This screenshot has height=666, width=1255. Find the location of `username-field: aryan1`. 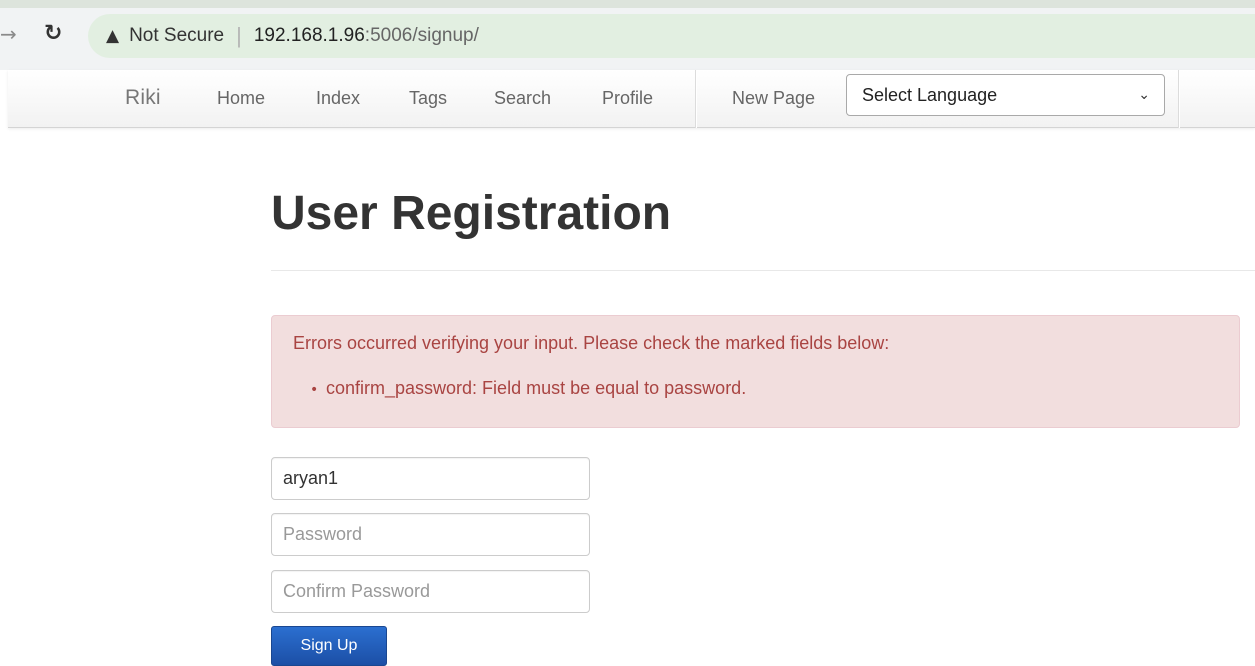

username-field: aryan1 is located at coordinates (430, 478).